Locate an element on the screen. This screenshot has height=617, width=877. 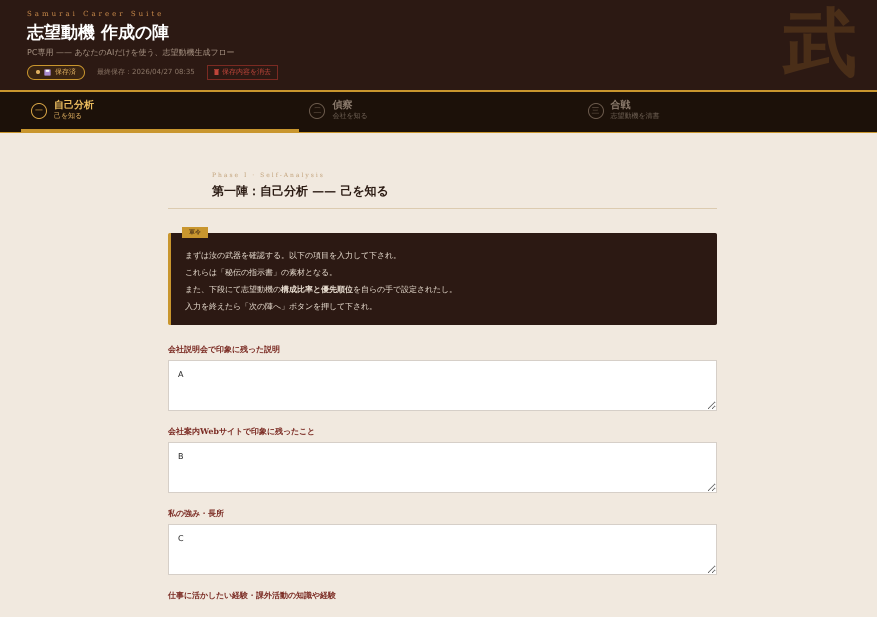
notice-text: まずは汝の武器を確認する。以下の項目を入力して下され。 is located at coordinates (293, 256).